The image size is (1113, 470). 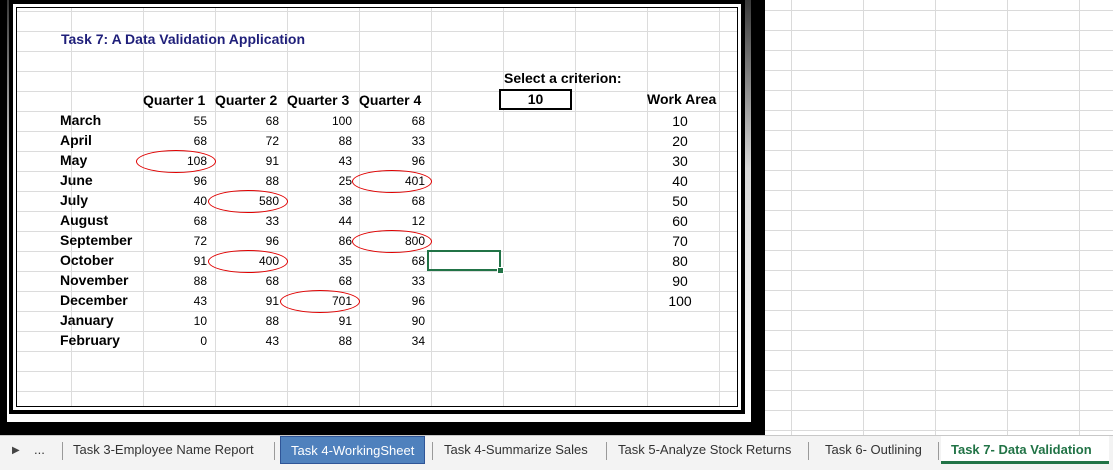 What do you see at coordinates (680, 181) in the screenshot?
I see `work-area-cell: 40` at bounding box center [680, 181].